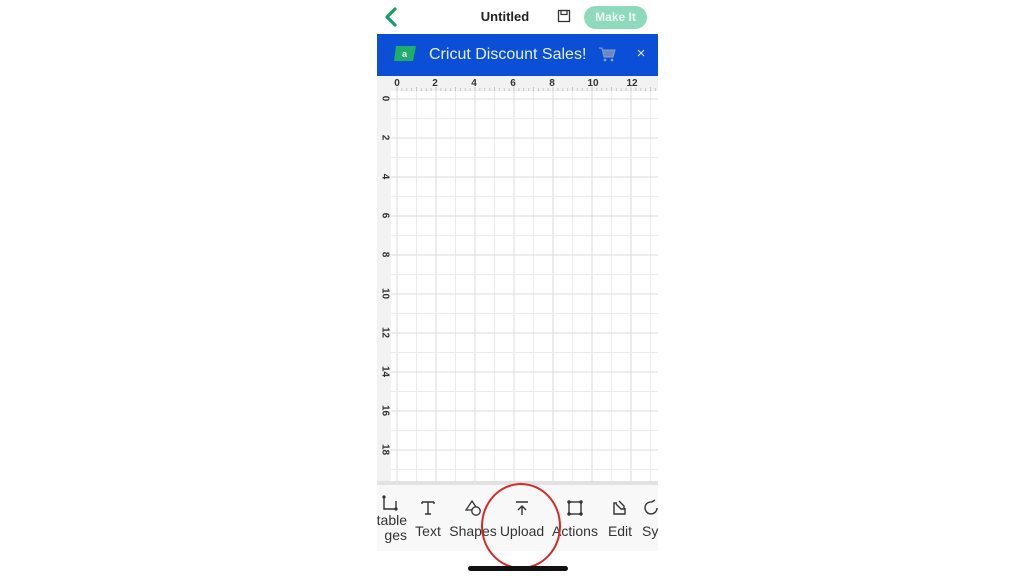 The image size is (1024, 576). I want to click on label-line-1: table, so click(392, 520).